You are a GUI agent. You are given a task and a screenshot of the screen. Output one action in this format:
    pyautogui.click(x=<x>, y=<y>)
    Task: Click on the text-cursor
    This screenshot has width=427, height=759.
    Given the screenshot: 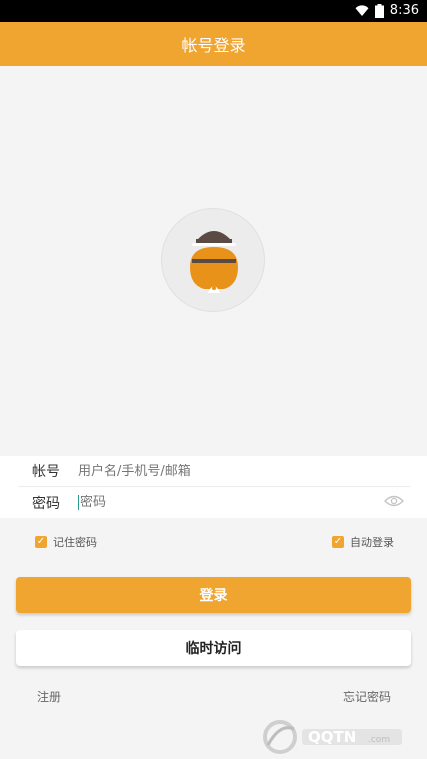 What is the action you would take?
    pyautogui.click(x=78, y=502)
    